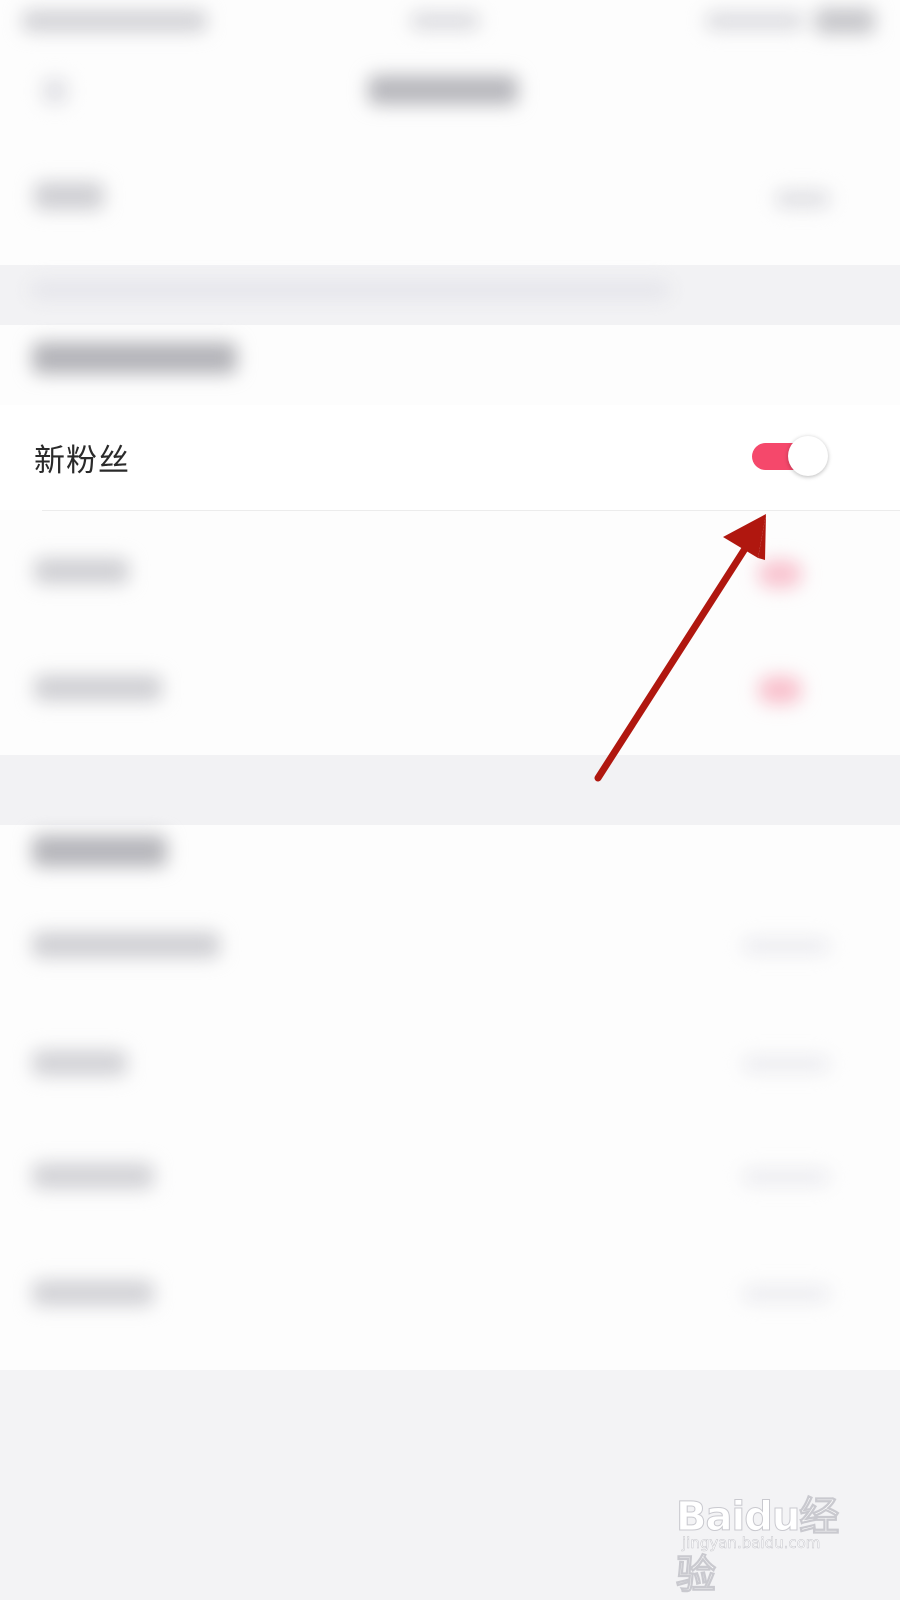 This screenshot has height=1600, width=900. Describe the element at coordinates (808, 456) in the screenshot. I see `toggle-knob` at that location.